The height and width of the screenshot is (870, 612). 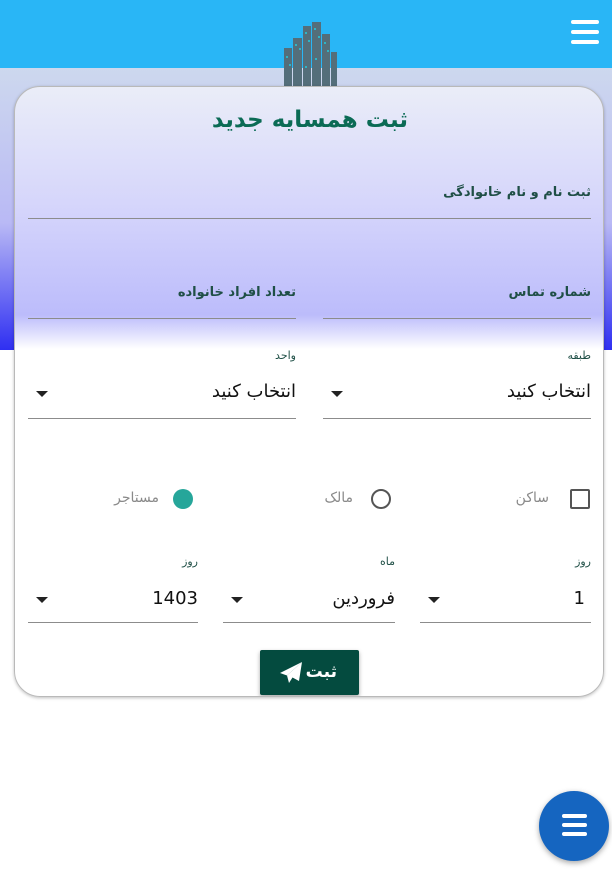 What do you see at coordinates (291, 672) in the screenshot?
I see `paper-plane-icon` at bounding box center [291, 672].